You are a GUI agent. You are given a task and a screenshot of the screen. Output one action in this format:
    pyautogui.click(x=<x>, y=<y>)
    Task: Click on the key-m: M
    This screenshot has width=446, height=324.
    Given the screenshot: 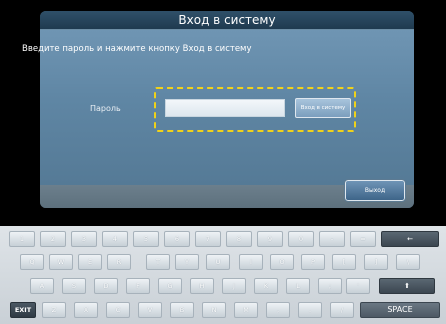 What is the action you would take?
    pyautogui.click(x=246, y=310)
    